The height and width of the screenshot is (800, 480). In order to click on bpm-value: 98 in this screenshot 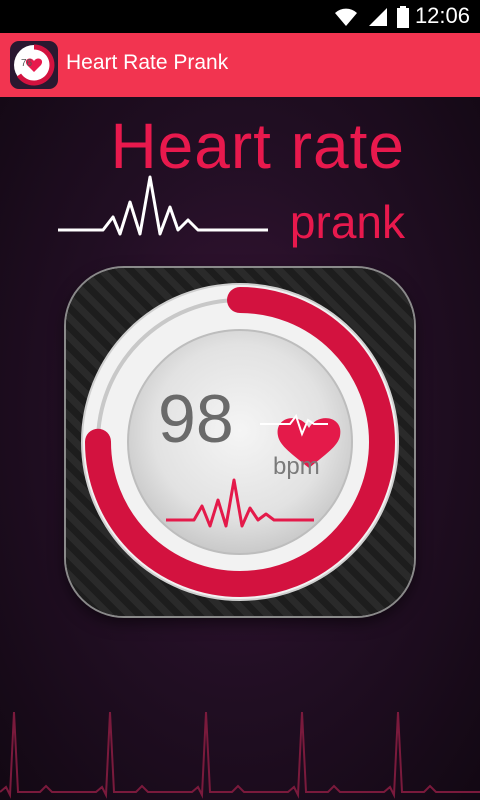, I will do `click(196, 419)`.